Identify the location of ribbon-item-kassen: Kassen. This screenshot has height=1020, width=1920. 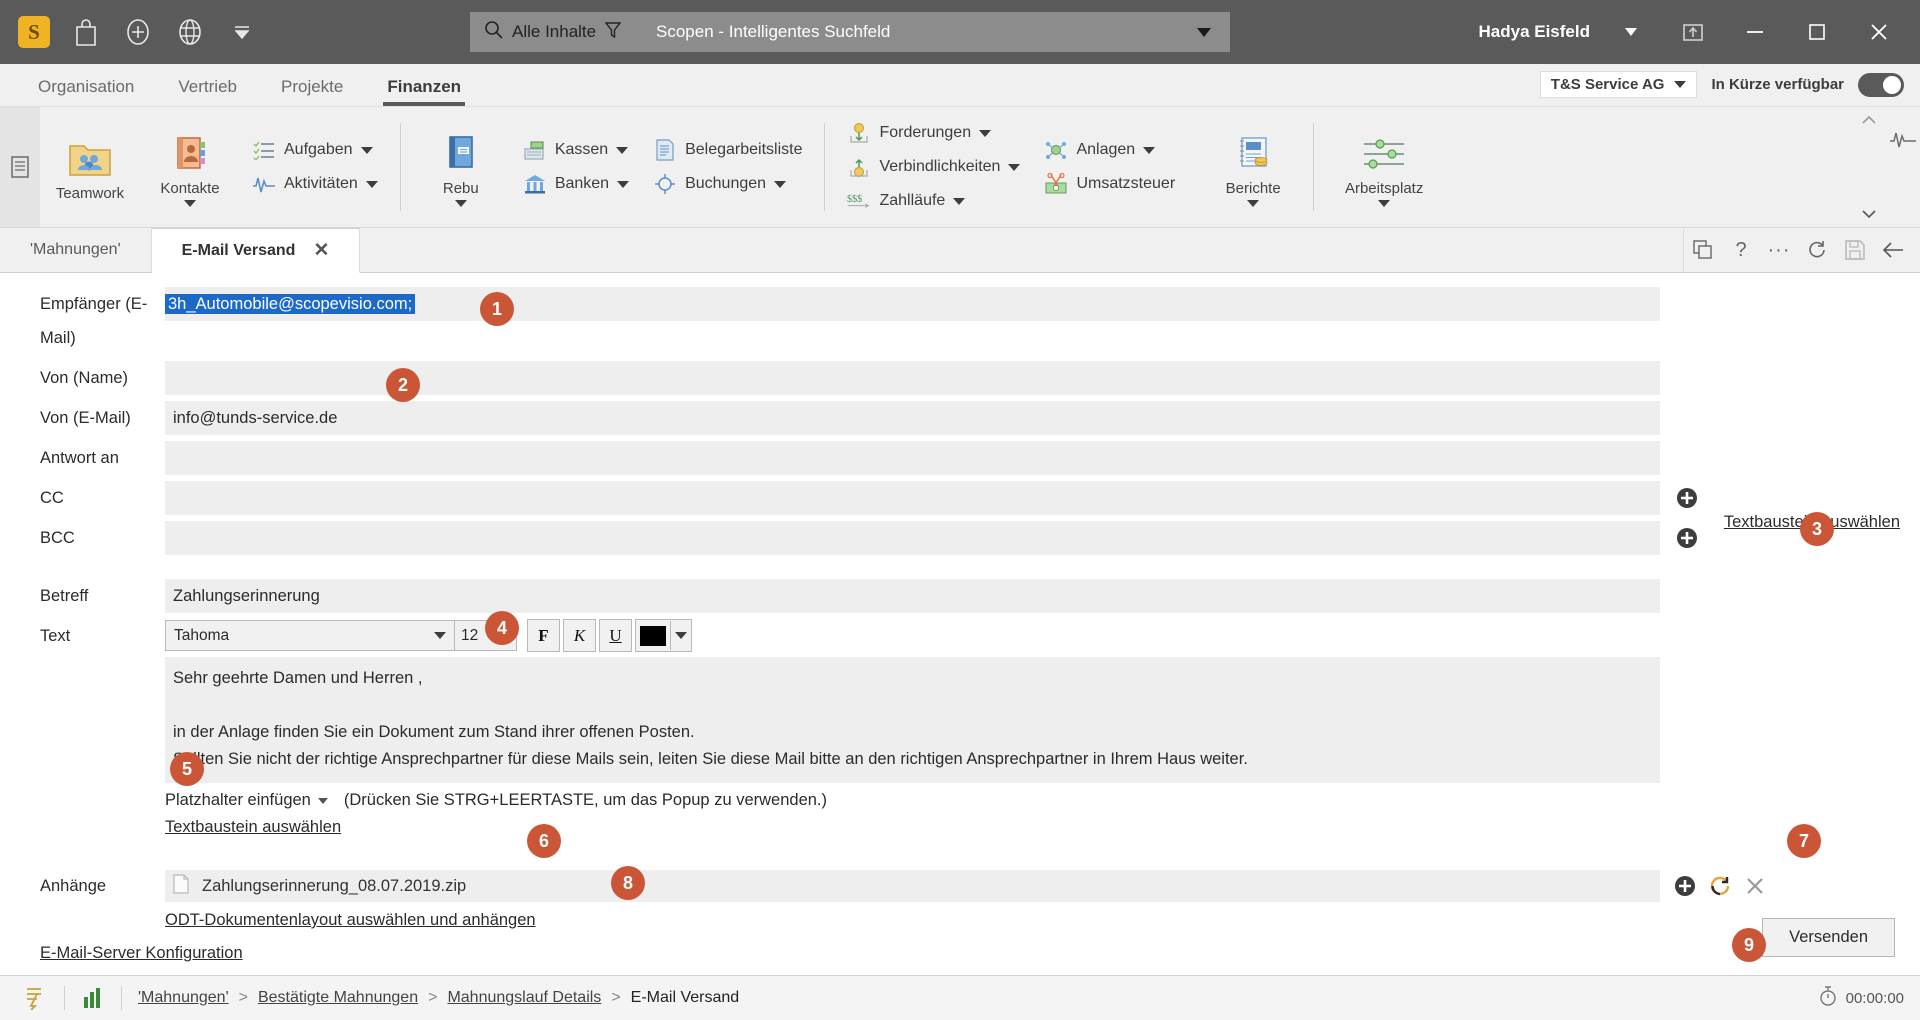
(576, 150).